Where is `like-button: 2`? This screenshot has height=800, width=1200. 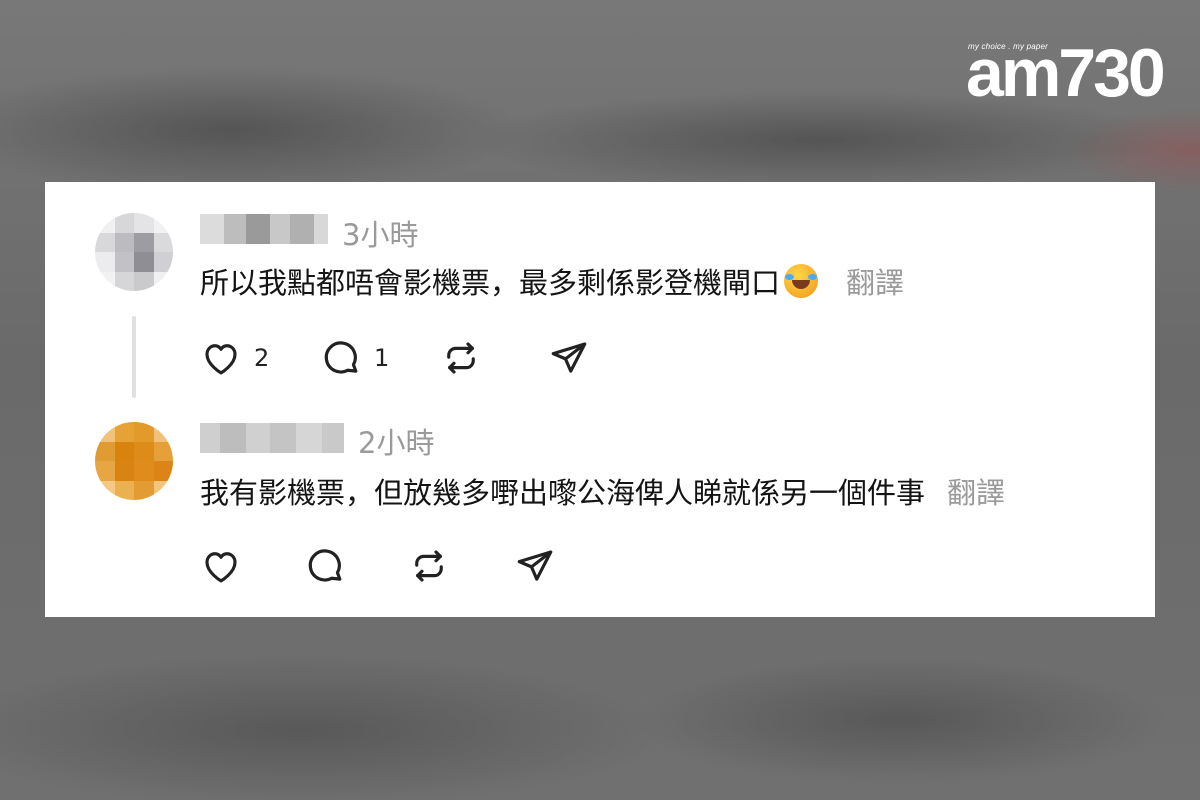
like-button: 2 is located at coordinates (234, 358).